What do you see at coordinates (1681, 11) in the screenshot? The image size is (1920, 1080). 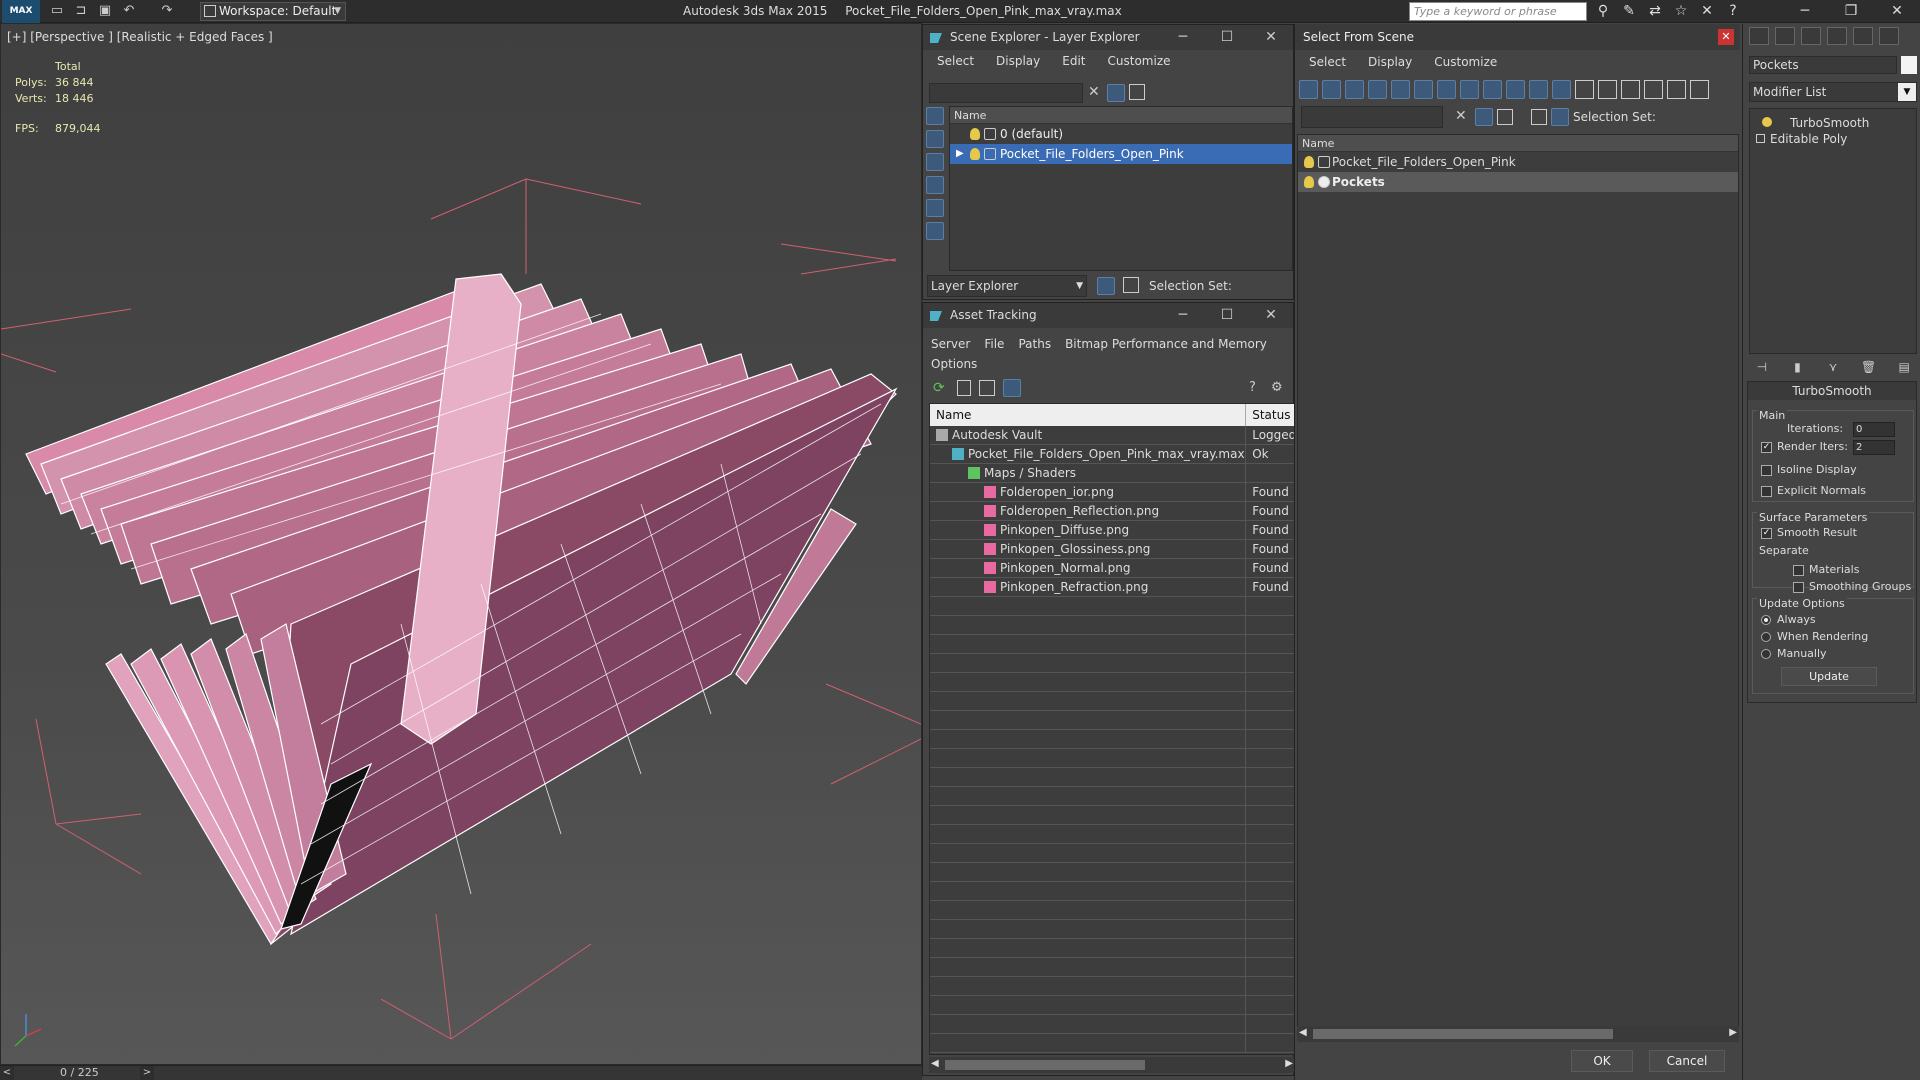 I see `star-icon: ☆` at bounding box center [1681, 11].